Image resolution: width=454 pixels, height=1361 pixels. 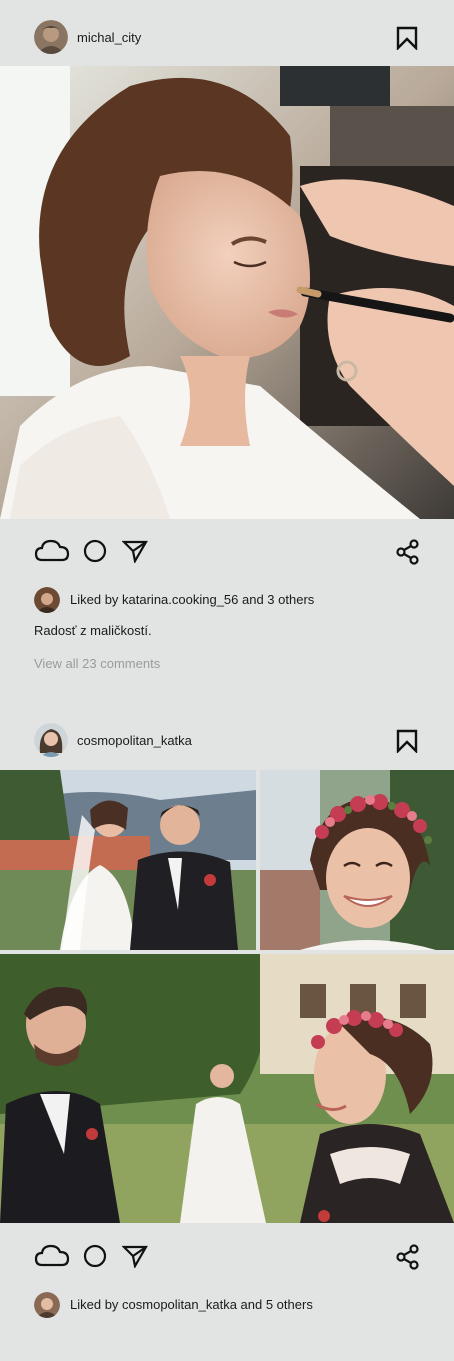 What do you see at coordinates (109, 37) in the screenshot?
I see `username: michal_city` at bounding box center [109, 37].